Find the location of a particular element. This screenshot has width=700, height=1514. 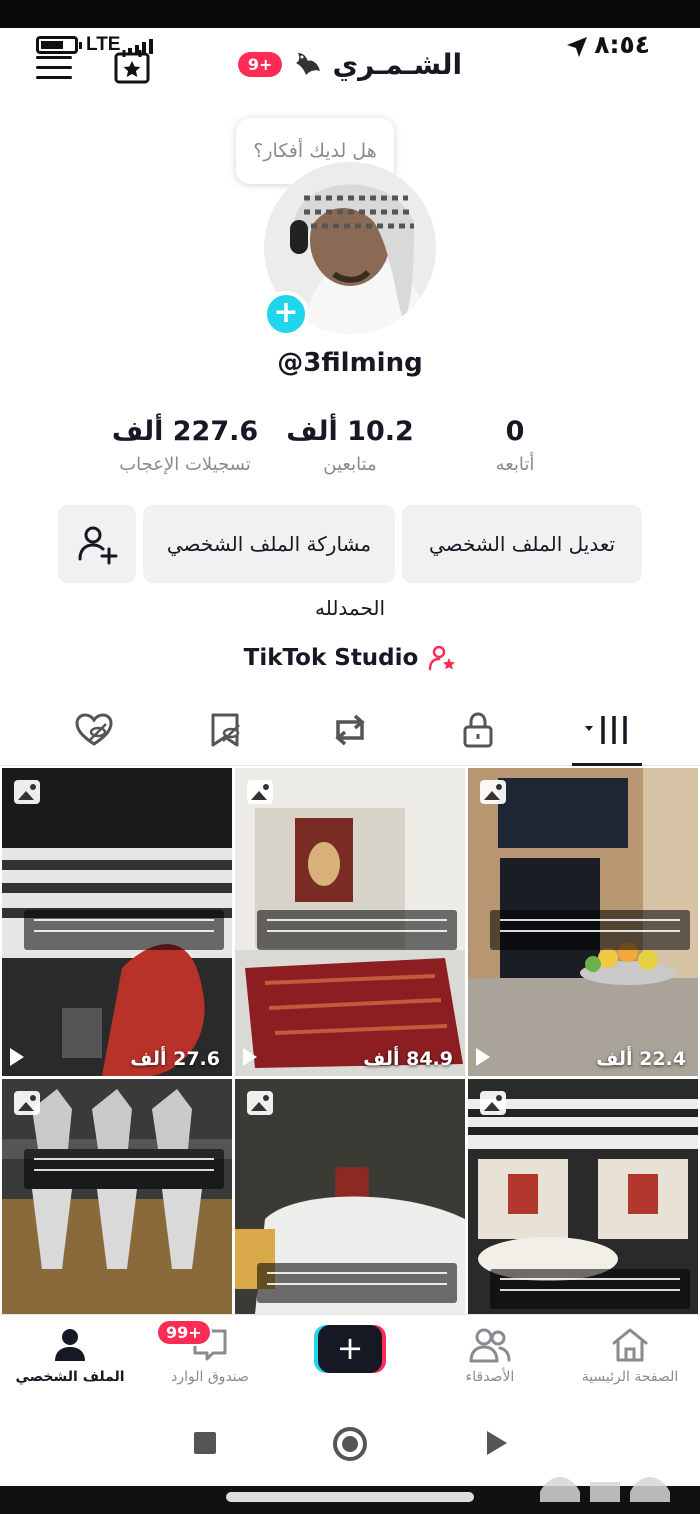

back-triangle-icon is located at coordinates (497, 1443).